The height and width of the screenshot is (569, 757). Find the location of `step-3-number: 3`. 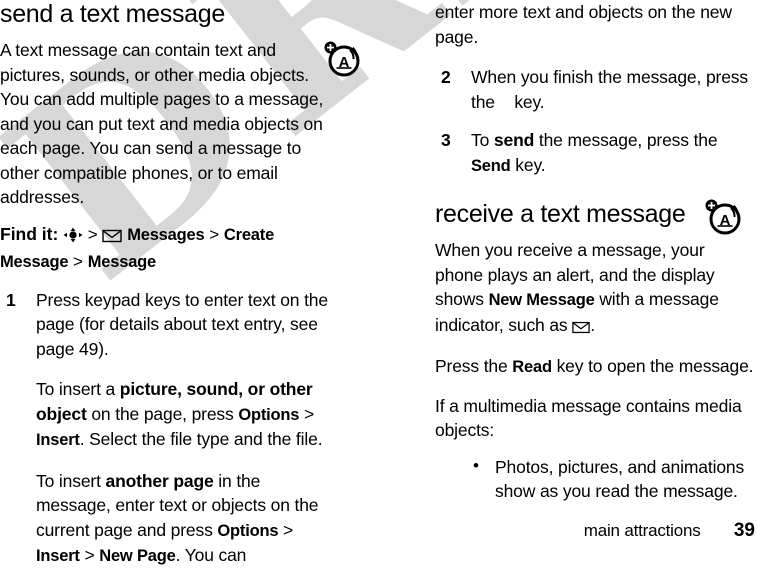

step-3-number: 3 is located at coordinates (446, 140).